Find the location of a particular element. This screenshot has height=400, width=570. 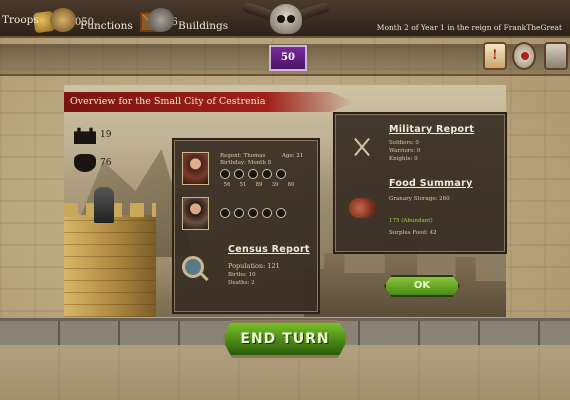

heir-skill-icons is located at coordinates (253, 213).